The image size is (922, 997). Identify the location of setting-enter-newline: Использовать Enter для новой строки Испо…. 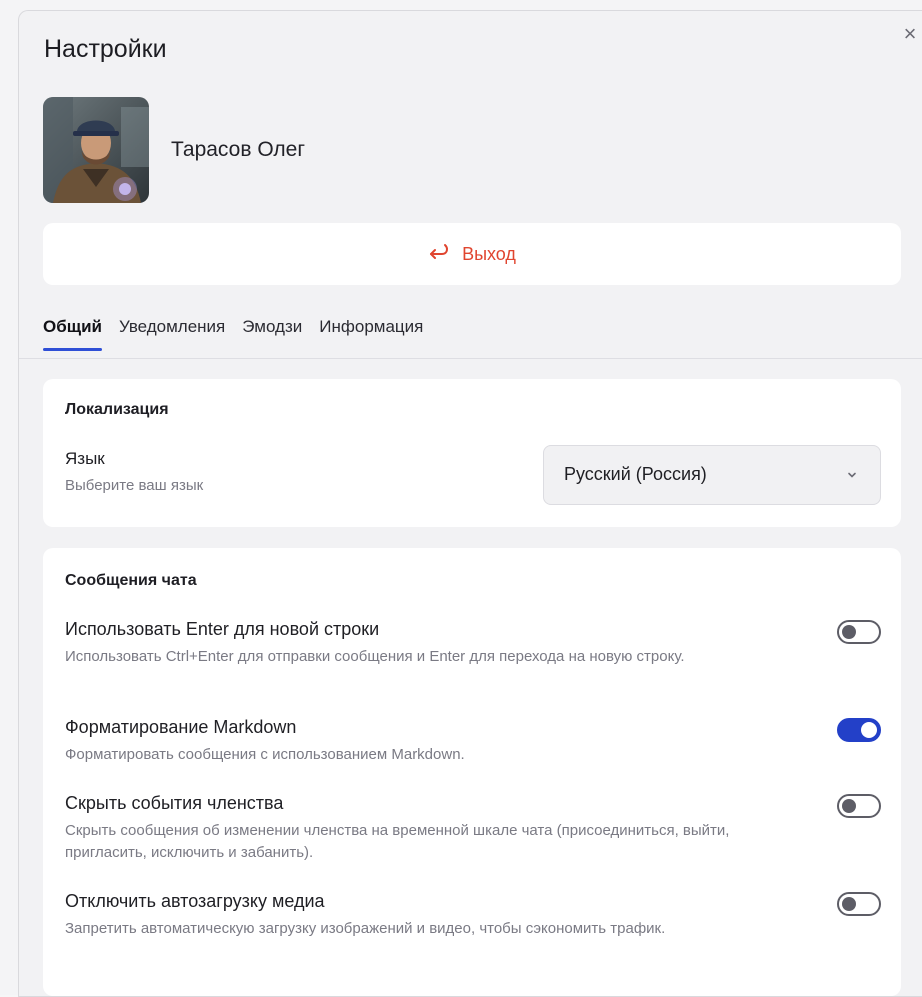
(473, 643).